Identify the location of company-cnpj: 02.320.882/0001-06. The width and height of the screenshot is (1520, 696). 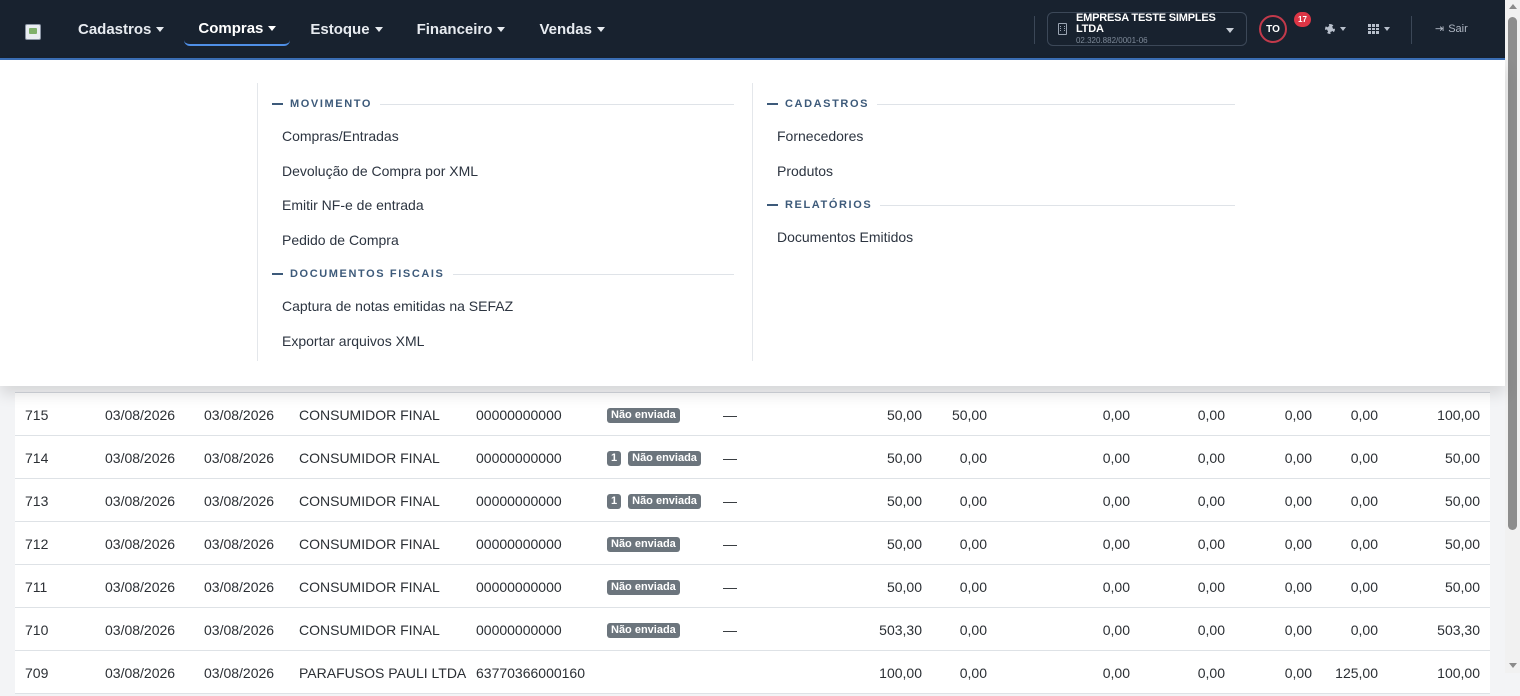
(1111, 40).